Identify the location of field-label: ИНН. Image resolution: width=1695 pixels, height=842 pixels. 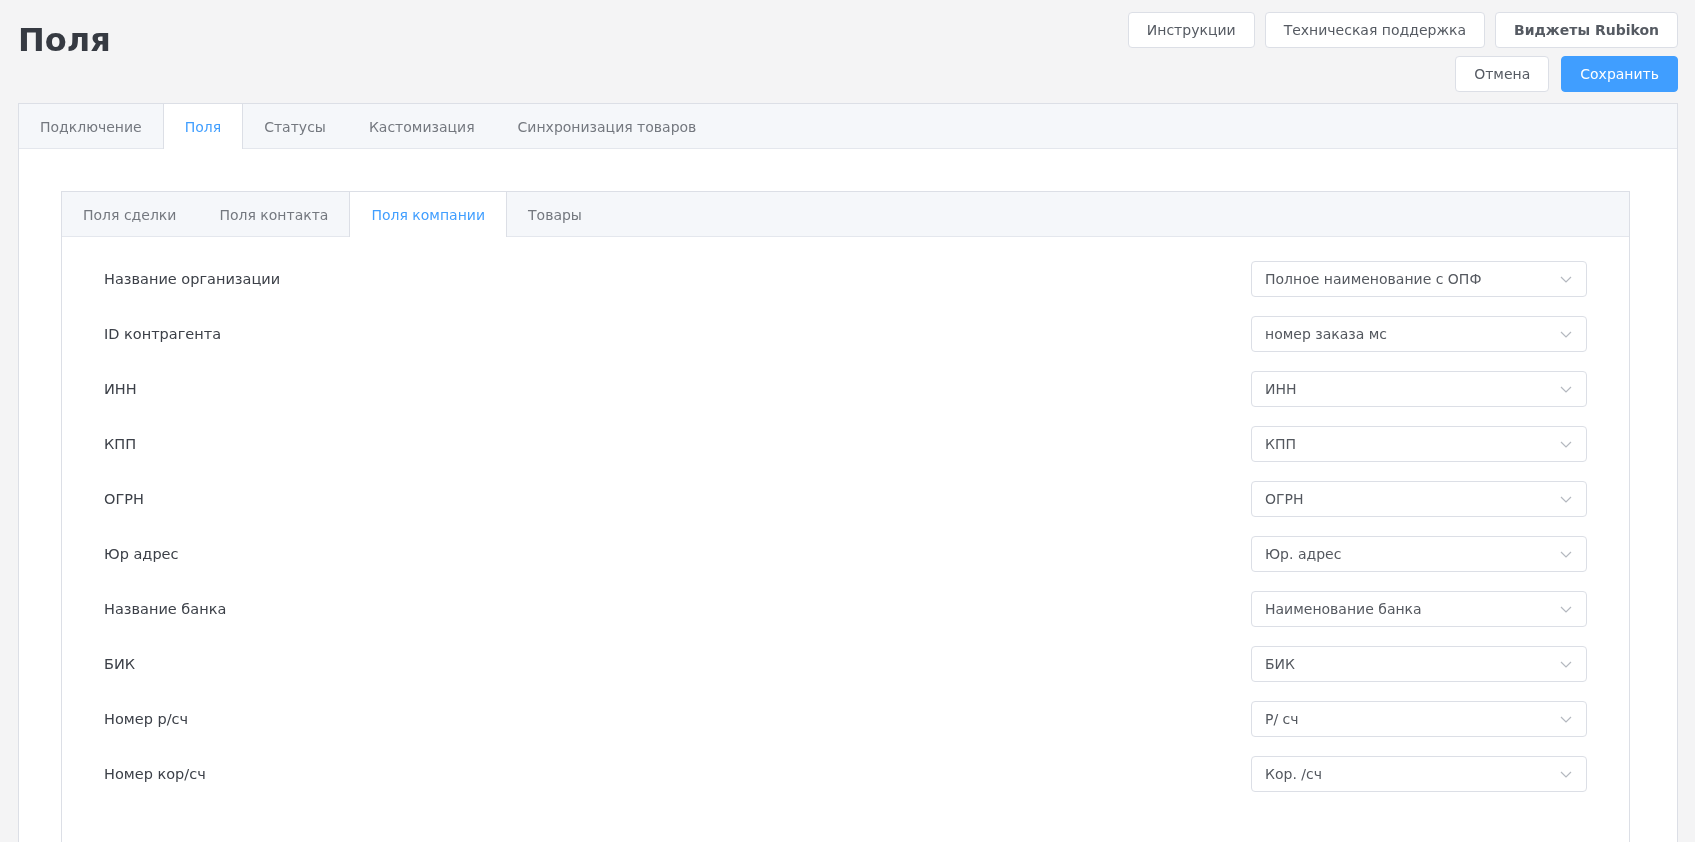
(120, 389).